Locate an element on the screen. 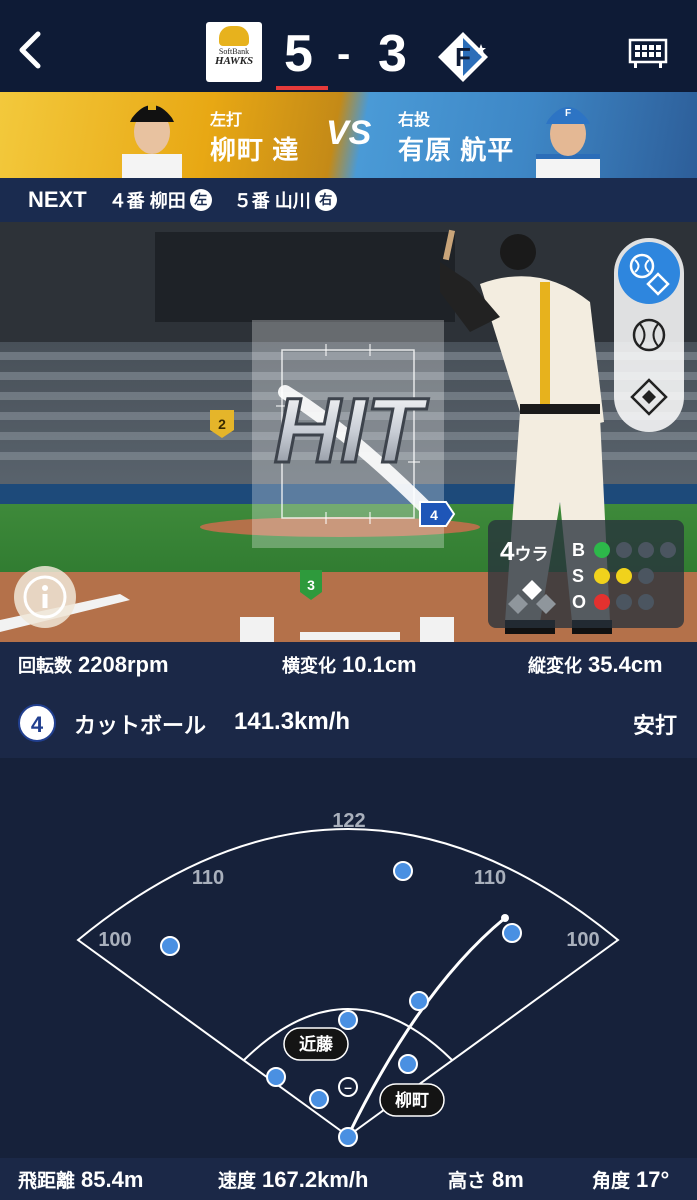 The height and width of the screenshot is (1200, 697). next-batter-1-hand-badge: 左 is located at coordinates (200, 200).